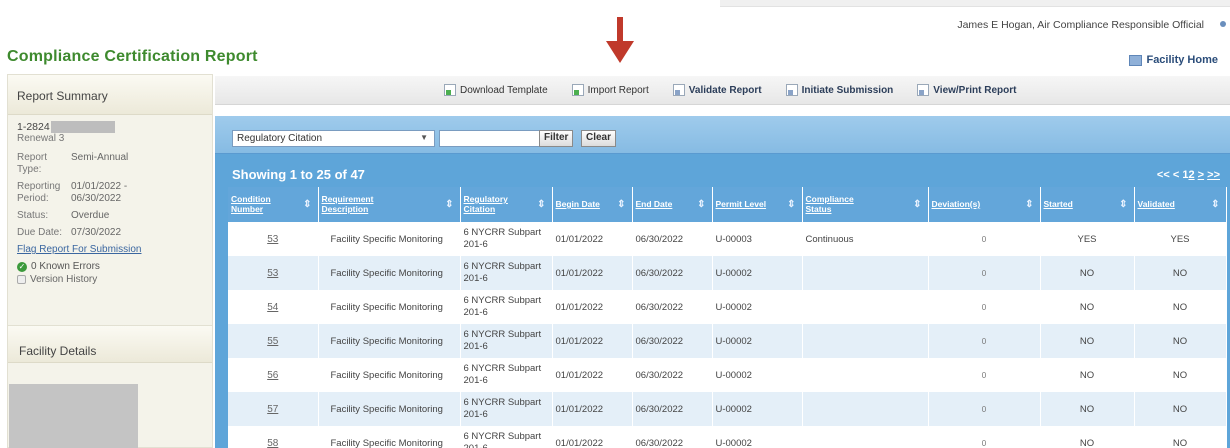  I want to click on page-title: Compliance Certification Report, so click(132, 56).